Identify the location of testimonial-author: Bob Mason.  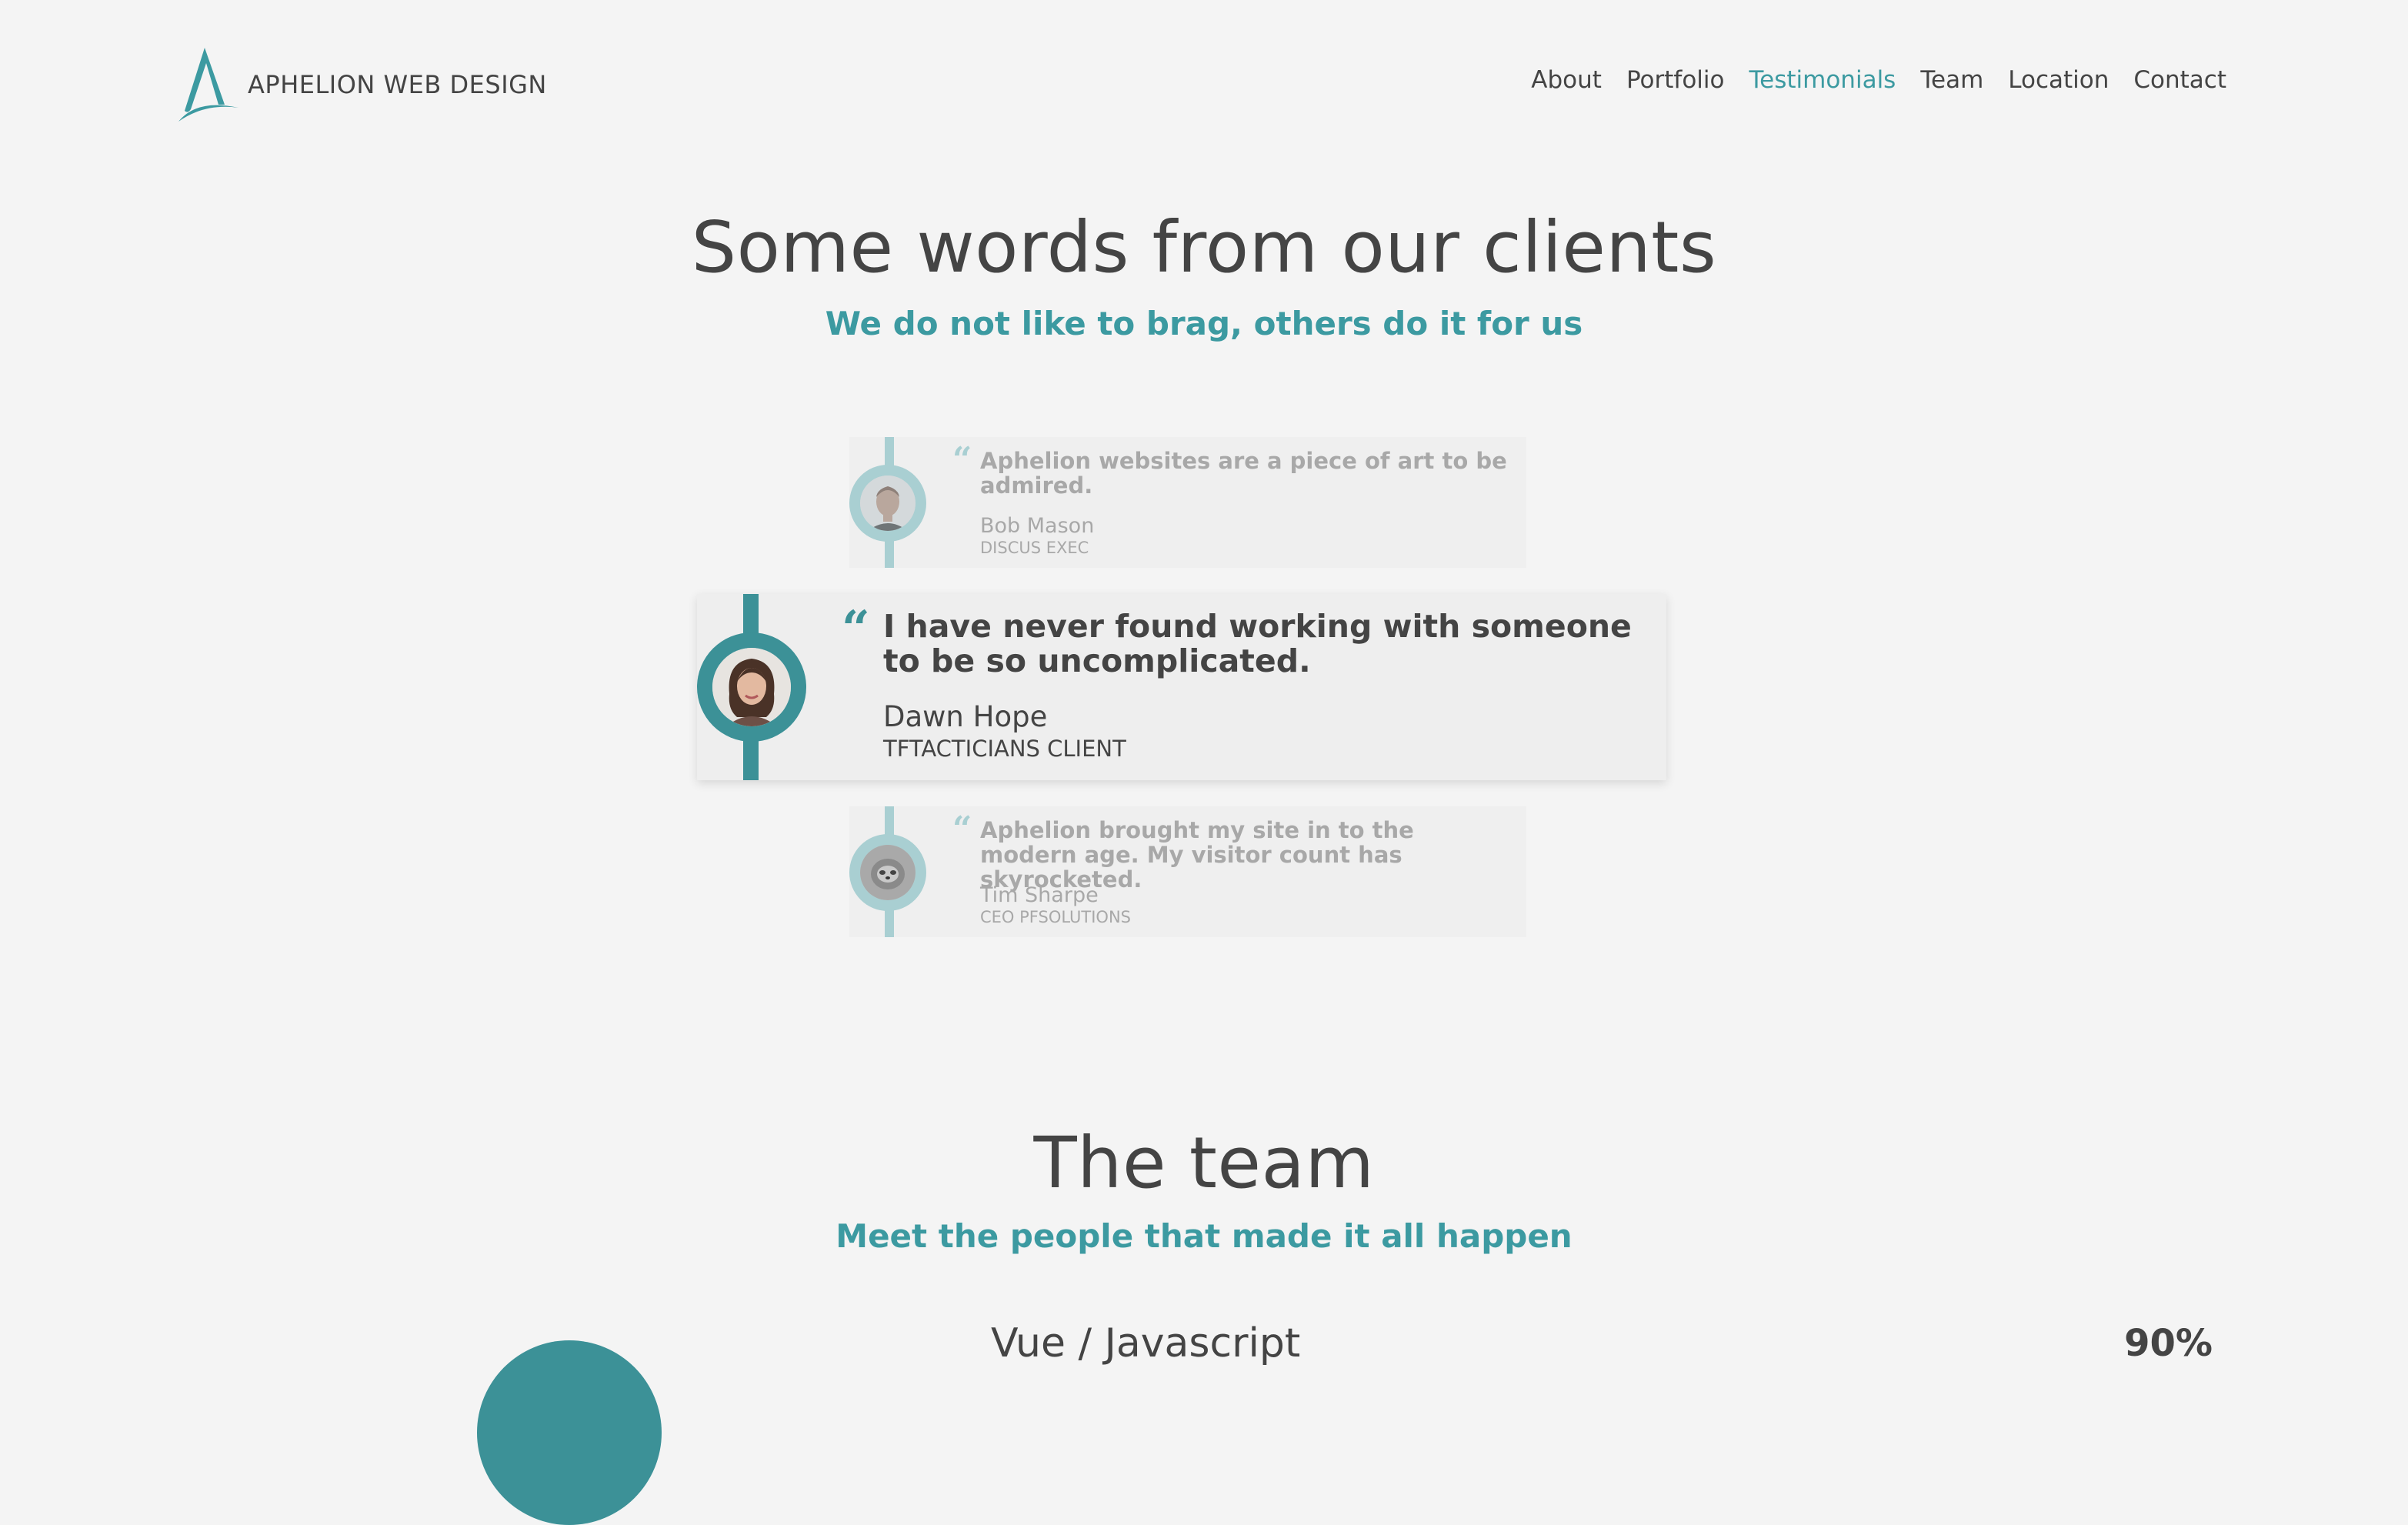
(1037, 526).